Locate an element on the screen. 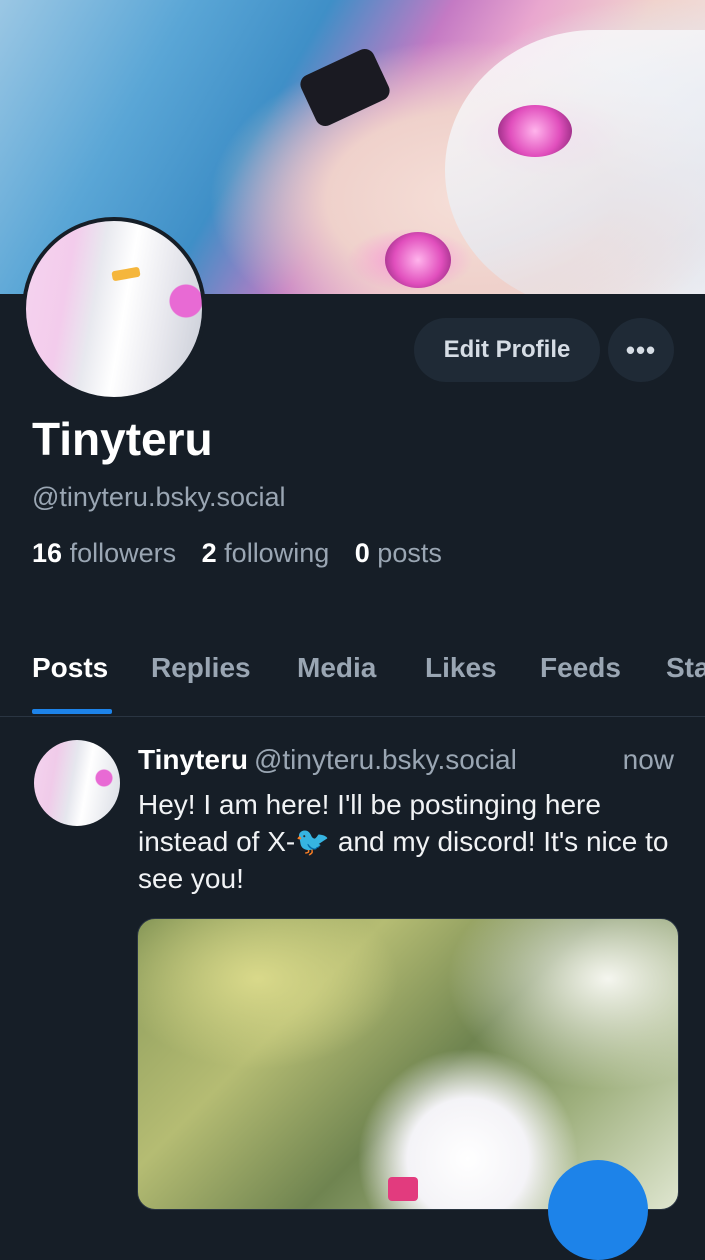 Image resolution: width=705 pixels, height=1260 pixels. posts-count: 0 is located at coordinates (362, 553).